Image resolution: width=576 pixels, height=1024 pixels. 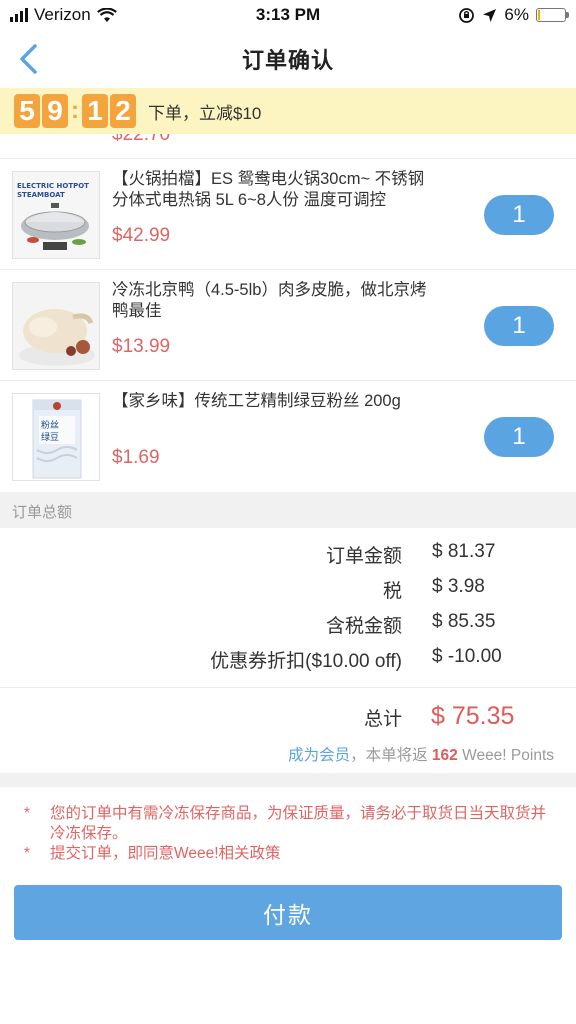 I want to click on summary-label: 订单金额, so click(x=363, y=556).